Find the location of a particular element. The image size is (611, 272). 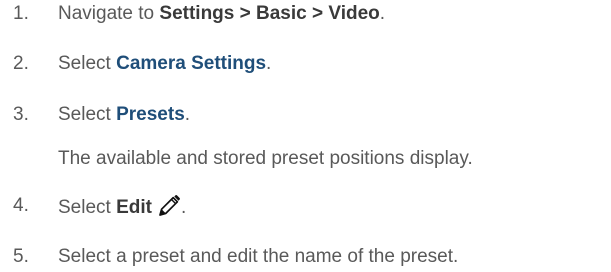

step-number: 5. is located at coordinates (21, 256).